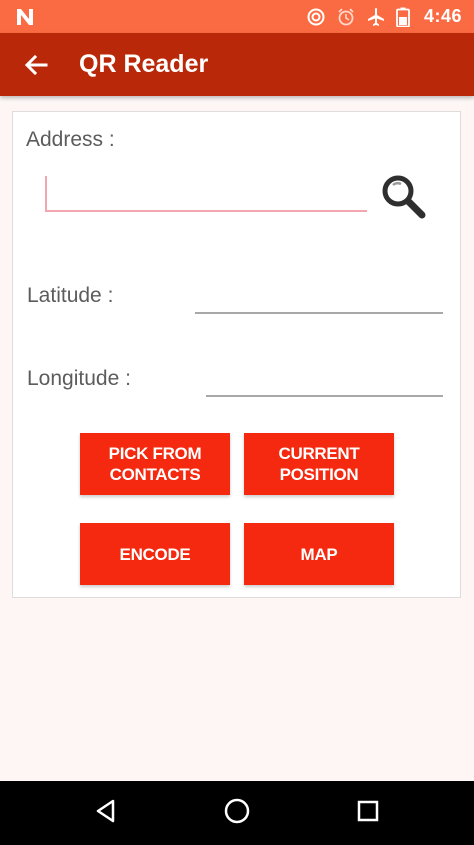  I want to click on nav-back-button, so click(106, 813).